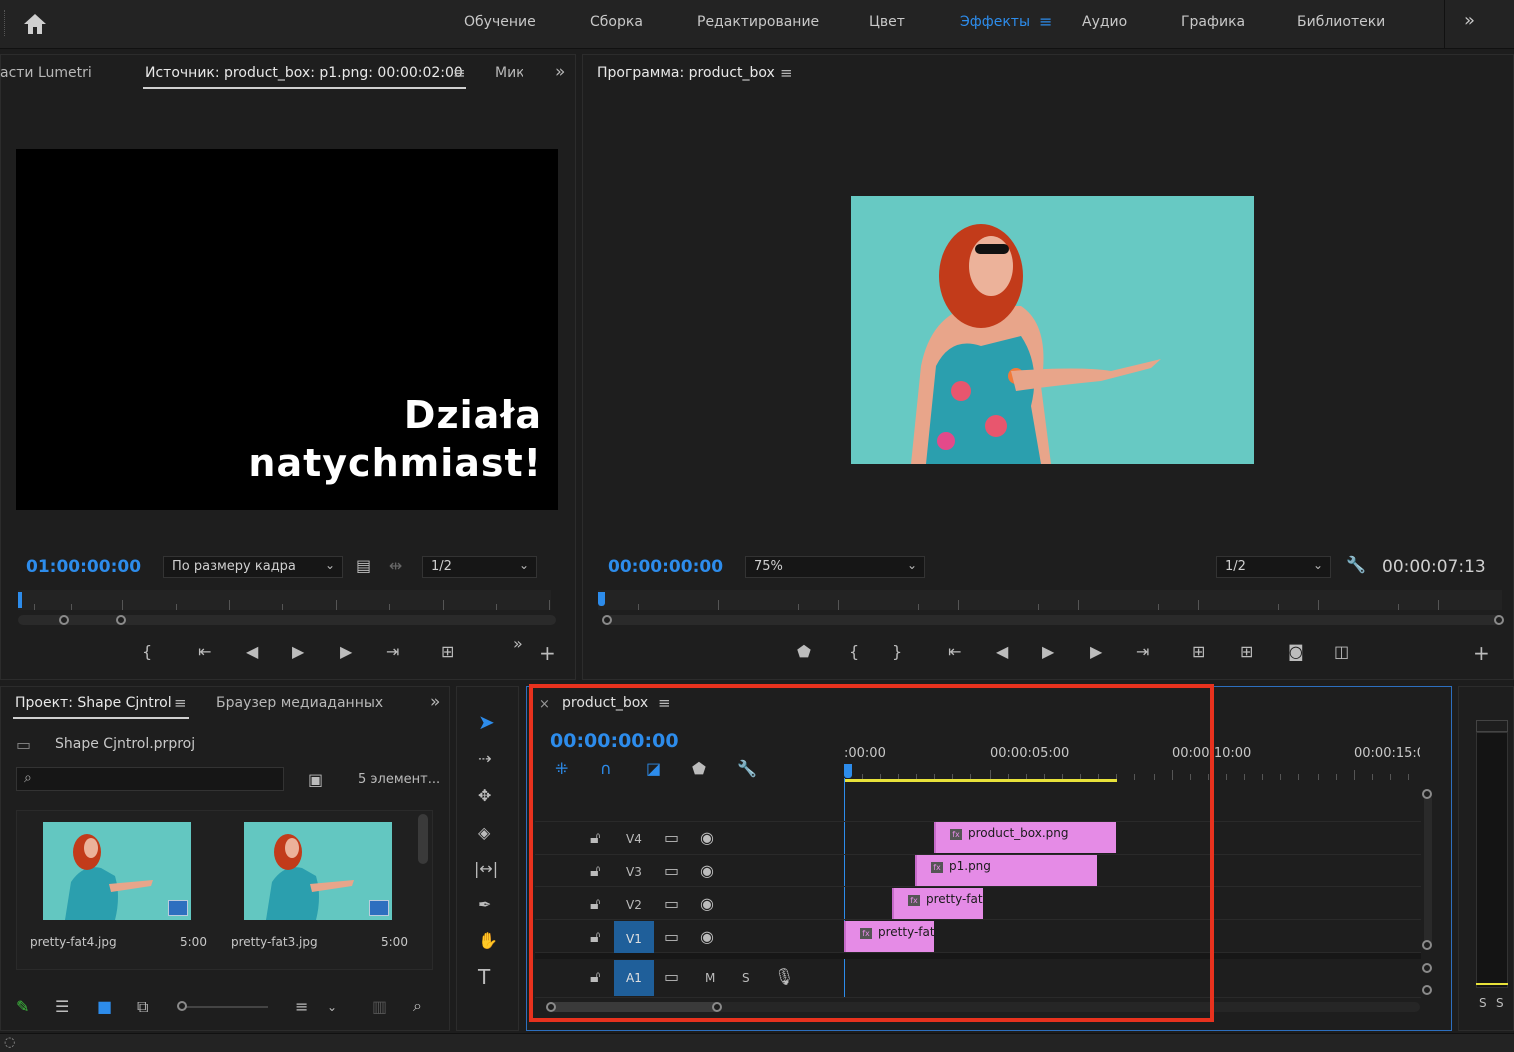 Image resolution: width=1514 pixels, height=1052 pixels. Describe the element at coordinates (287, 620) in the screenshot. I see `source-zoom-scrollbar` at that location.